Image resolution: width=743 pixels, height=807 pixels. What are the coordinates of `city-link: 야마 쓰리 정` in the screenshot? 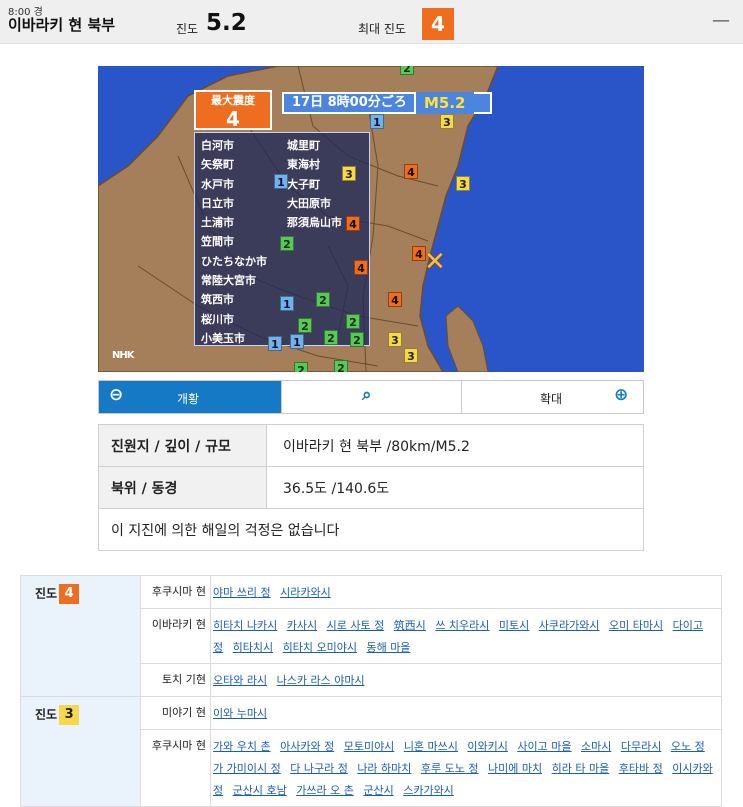 It's located at (242, 592).